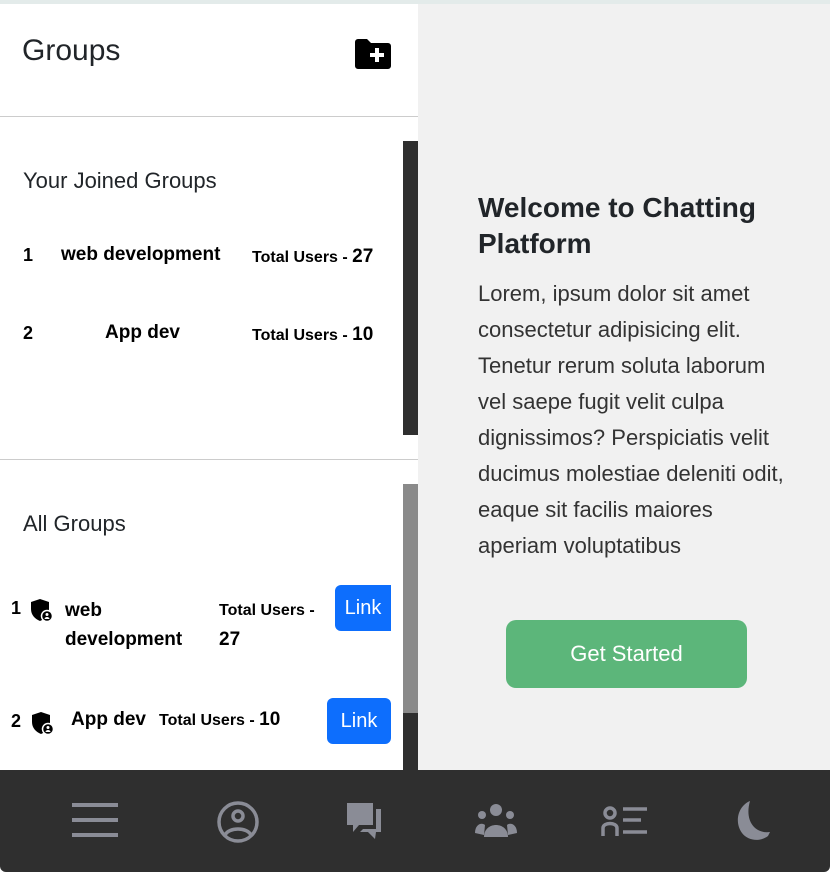 The image size is (830, 872). I want to click on moon-icon, so click(753, 823).